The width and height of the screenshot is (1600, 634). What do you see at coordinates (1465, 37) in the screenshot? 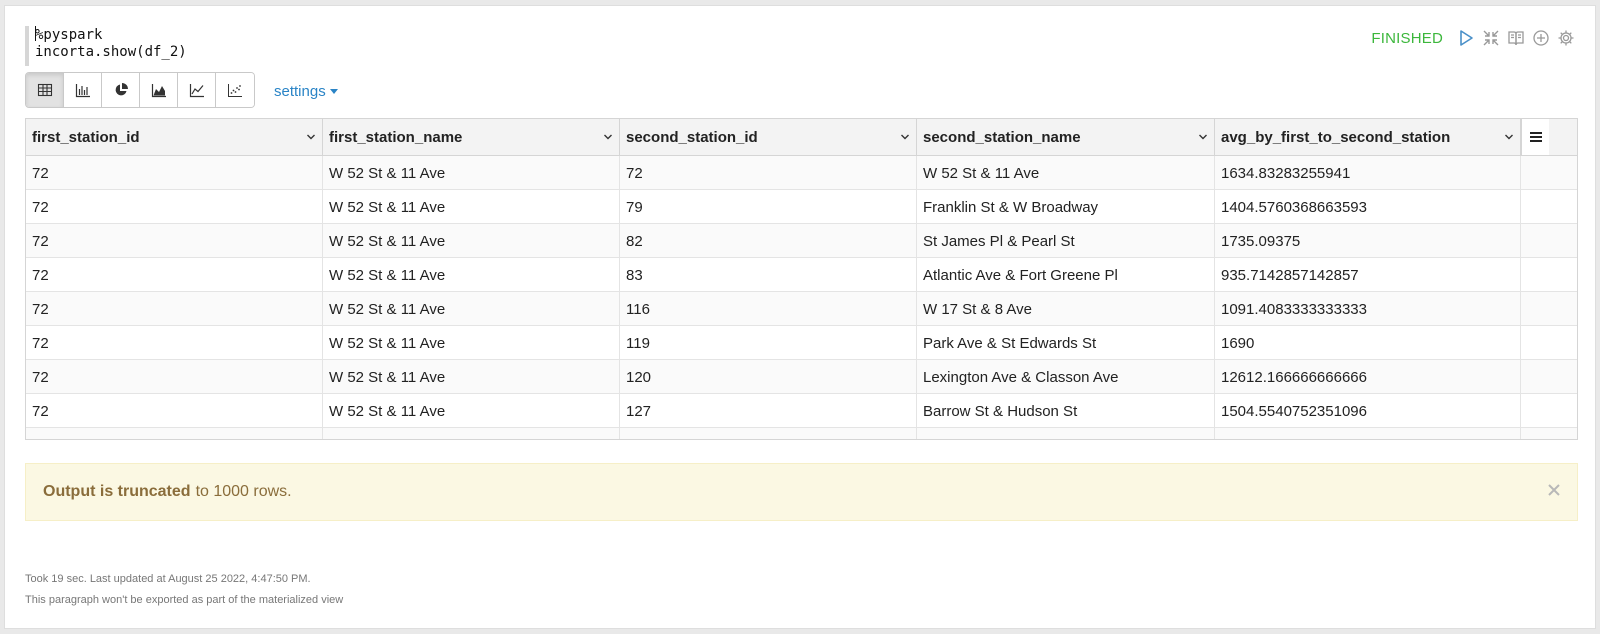
I see `run-icon` at bounding box center [1465, 37].